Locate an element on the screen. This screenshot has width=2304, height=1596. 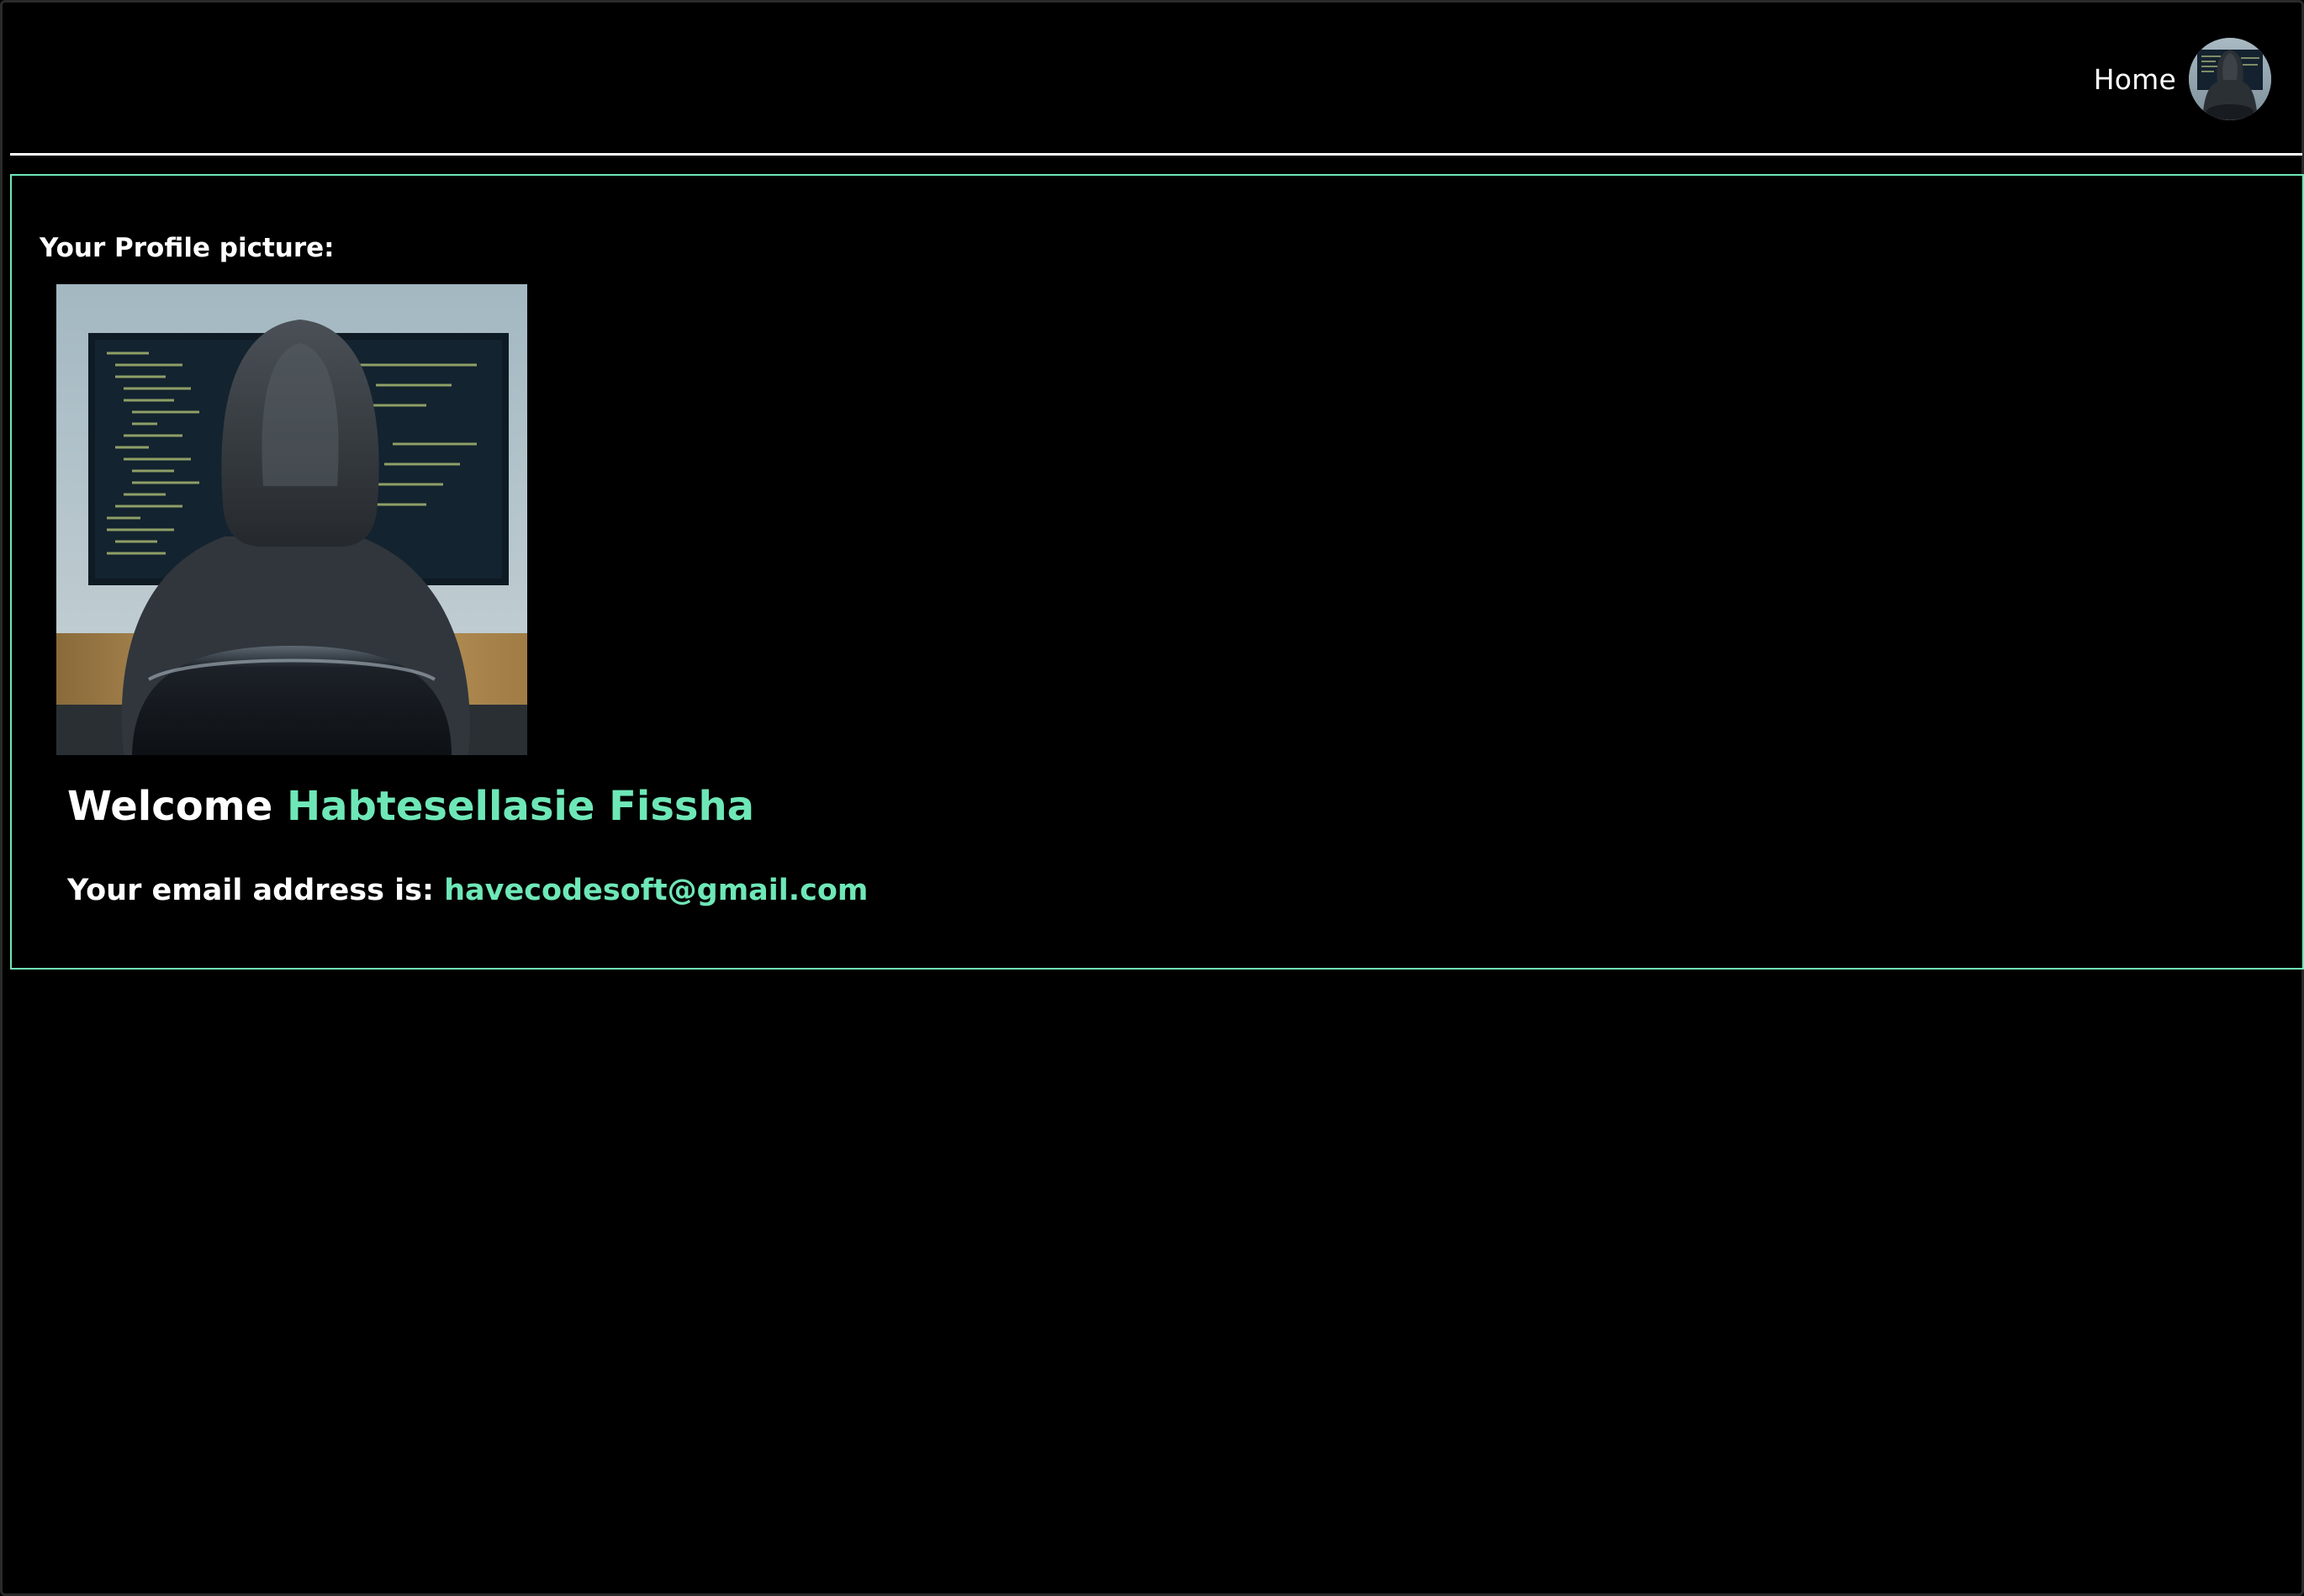
email-prefix: Your email address is: is located at coordinates (251, 890).